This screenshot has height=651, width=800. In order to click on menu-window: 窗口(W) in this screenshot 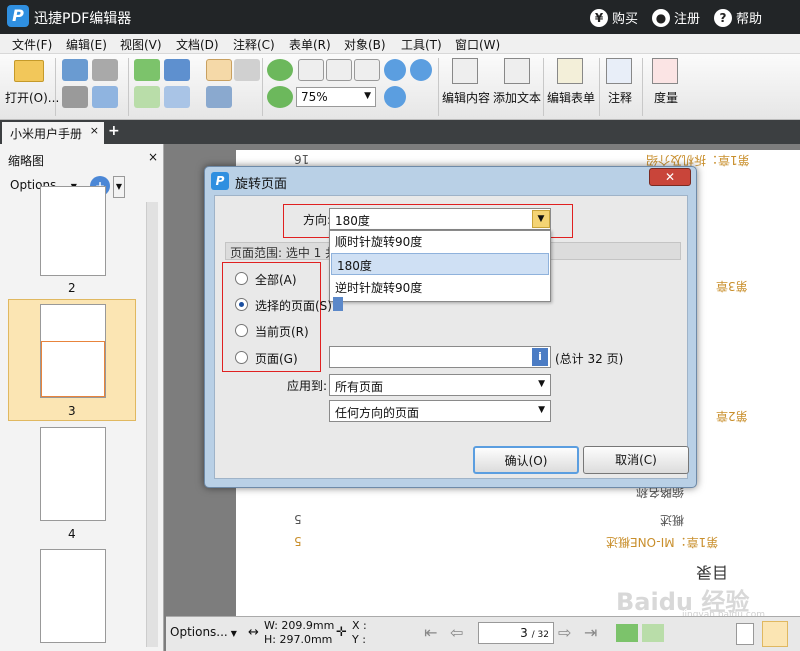, I will do `click(477, 44)`.